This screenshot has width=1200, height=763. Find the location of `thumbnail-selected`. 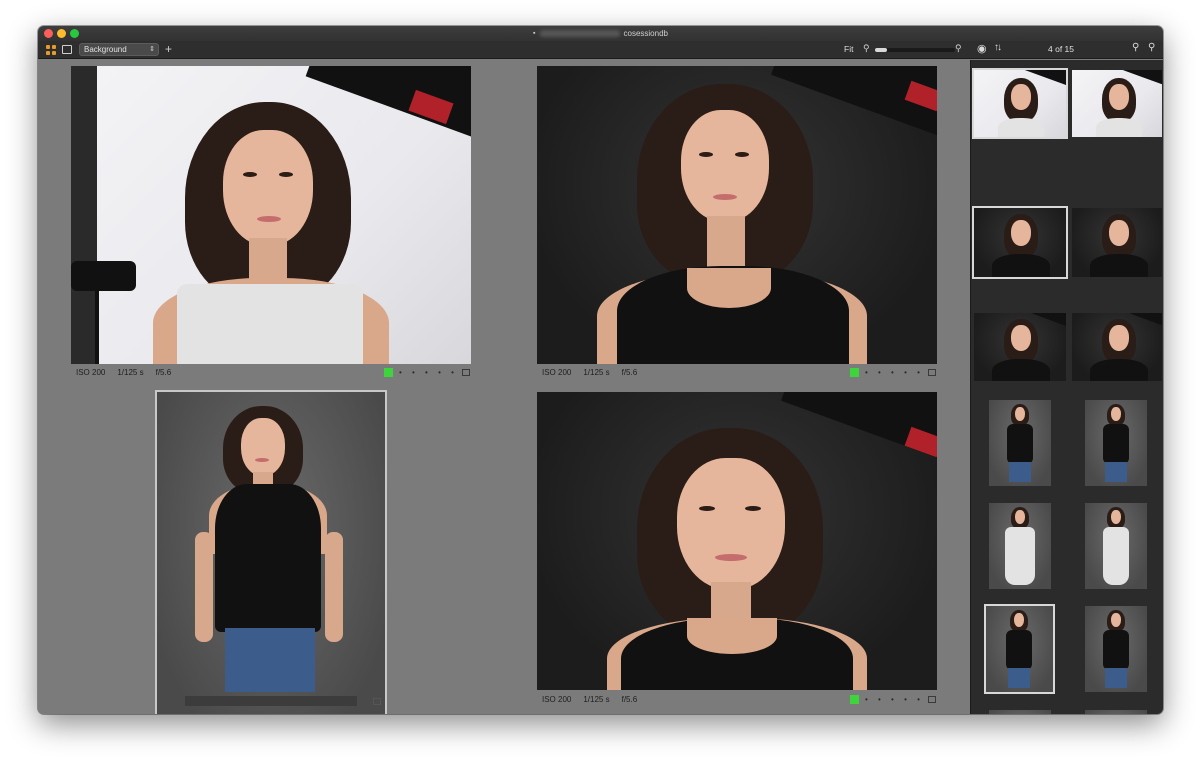

thumbnail-selected is located at coordinates (1019, 649).